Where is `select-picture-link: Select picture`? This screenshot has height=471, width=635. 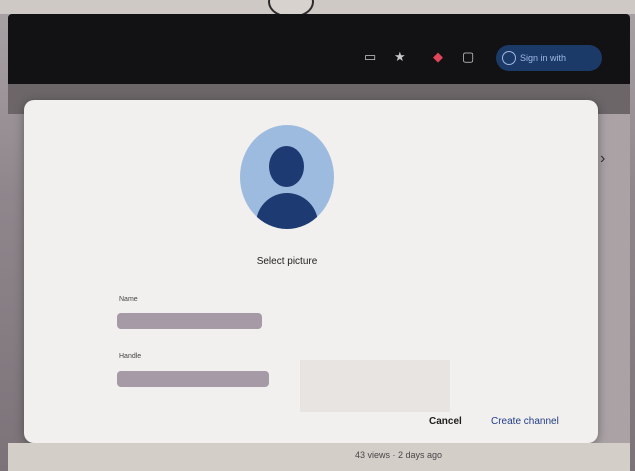
select-picture-link: Select picture is located at coordinates (287, 261).